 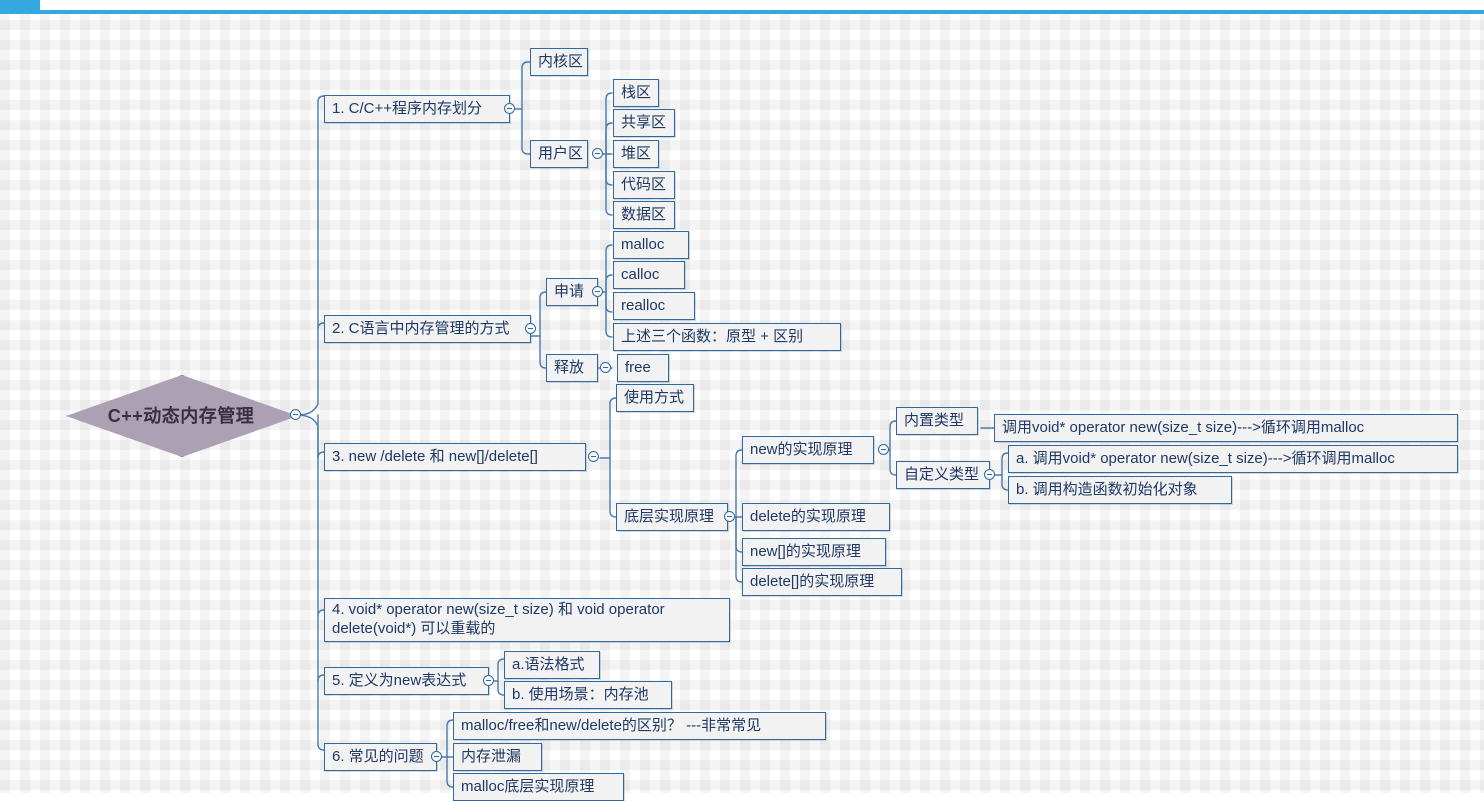 I want to click on node-c-memory-management: 2. C语言中内存管理的方式, so click(x=427, y=329).